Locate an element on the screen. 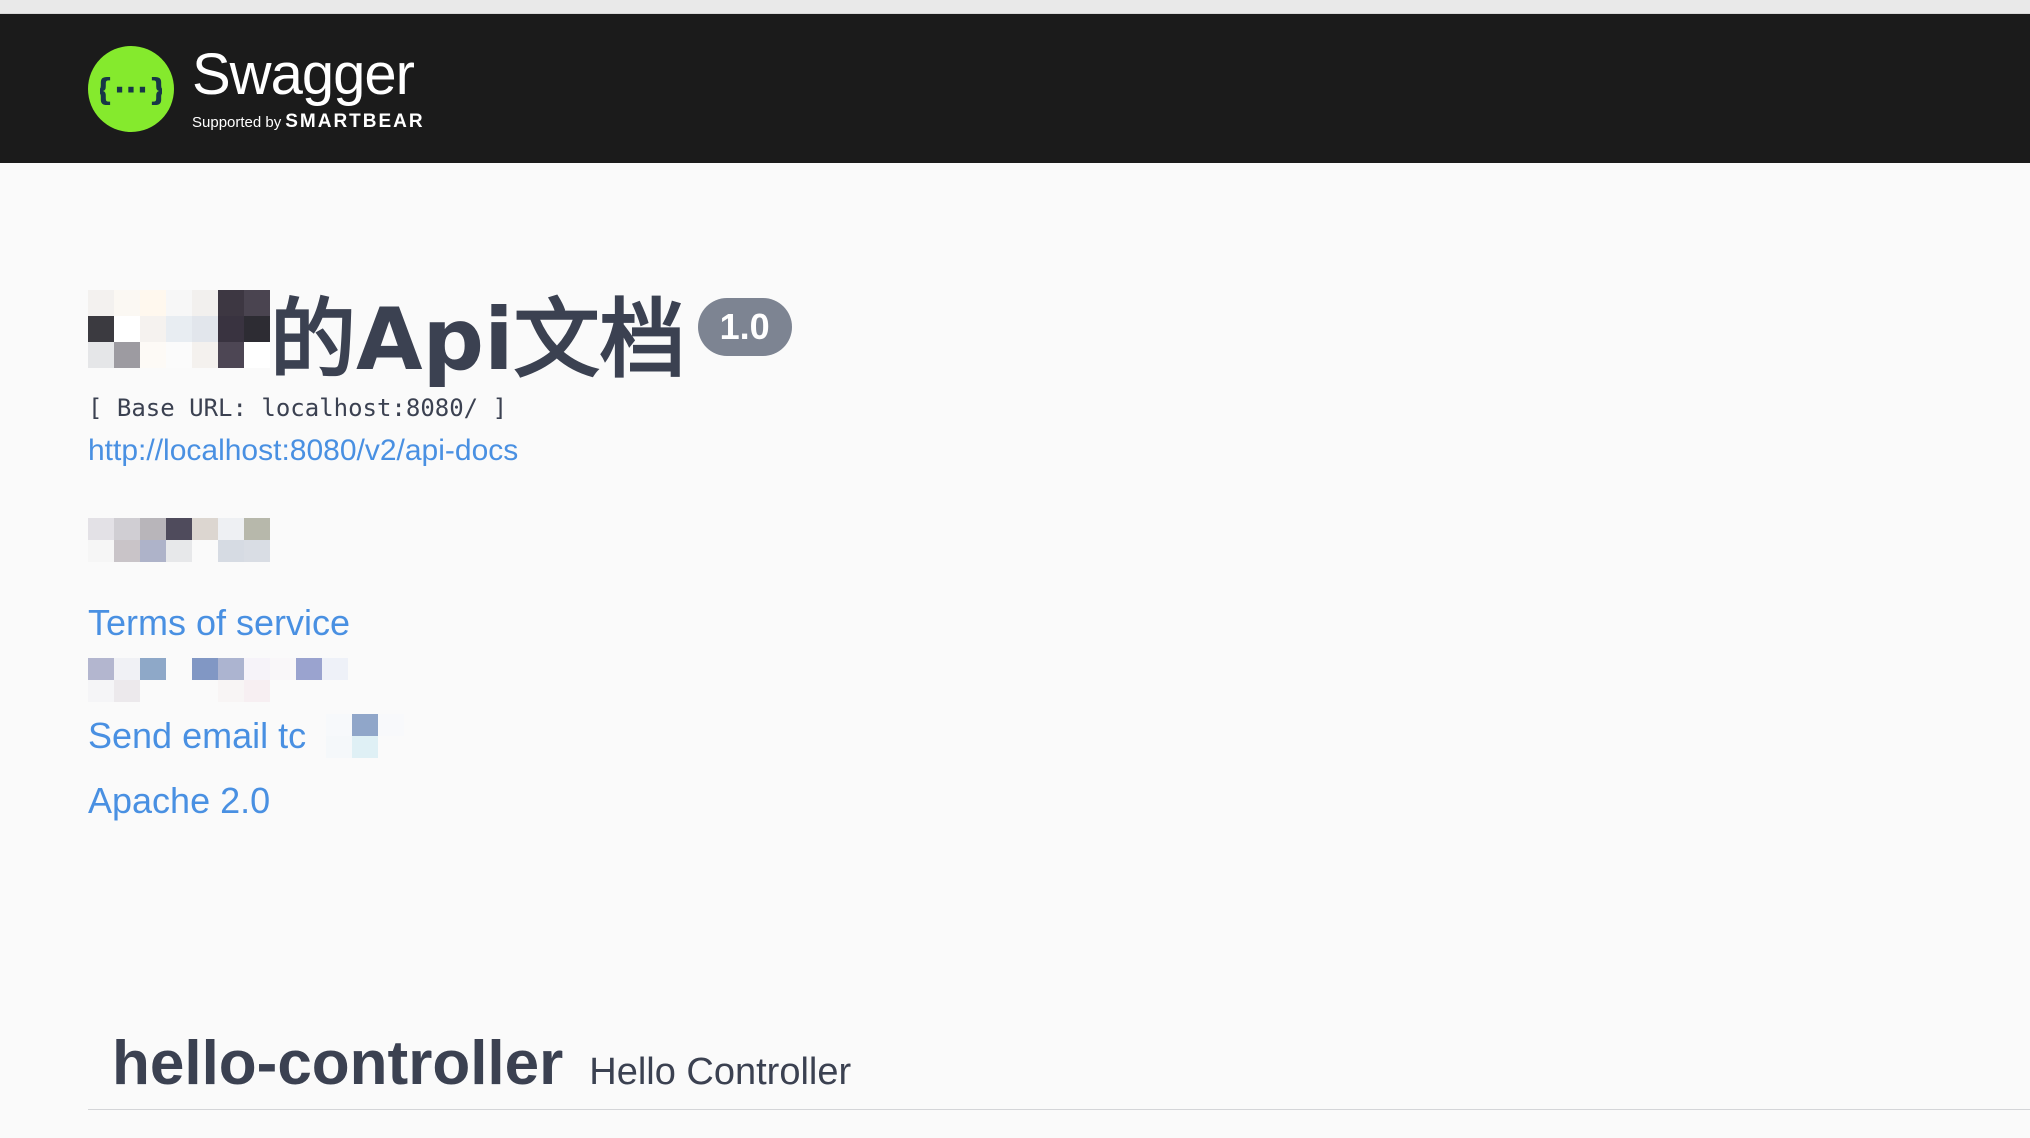  logo-supported-text: Supported by is located at coordinates (237, 122).